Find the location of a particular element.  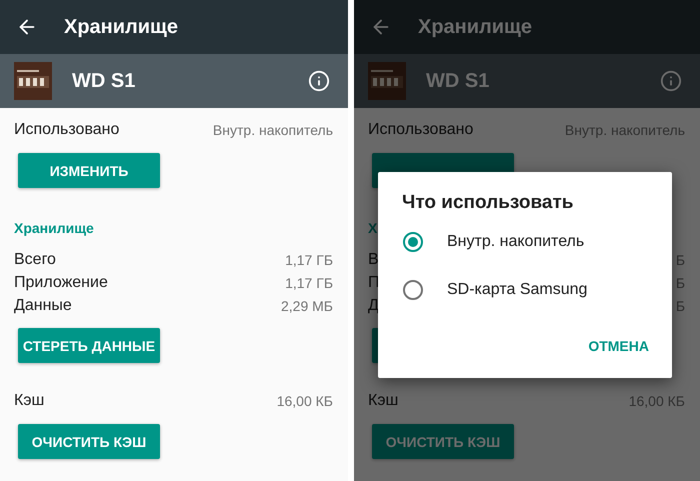

option-label: Внутр. накопитель is located at coordinates (515, 242).